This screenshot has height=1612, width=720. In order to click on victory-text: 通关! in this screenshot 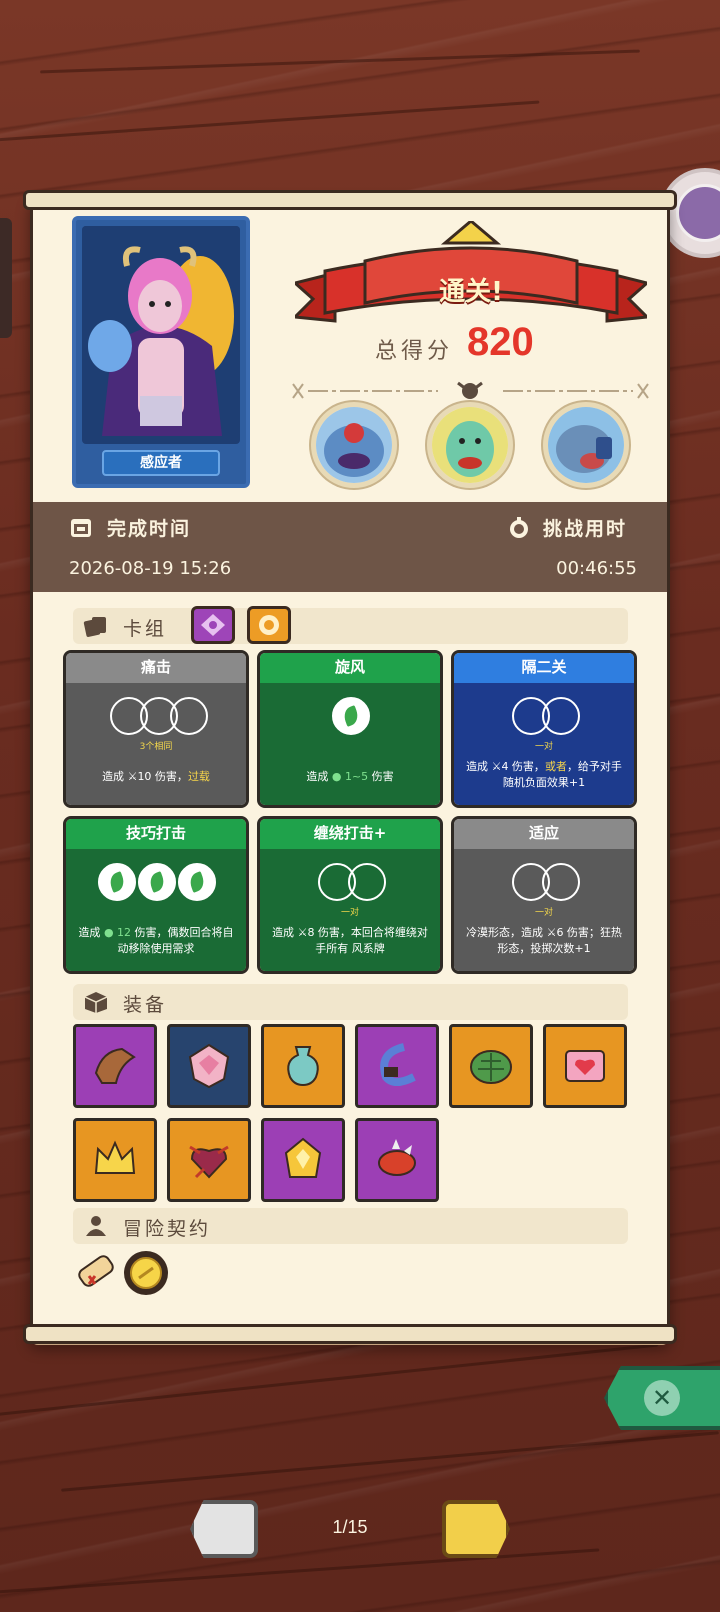, I will do `click(471, 292)`.